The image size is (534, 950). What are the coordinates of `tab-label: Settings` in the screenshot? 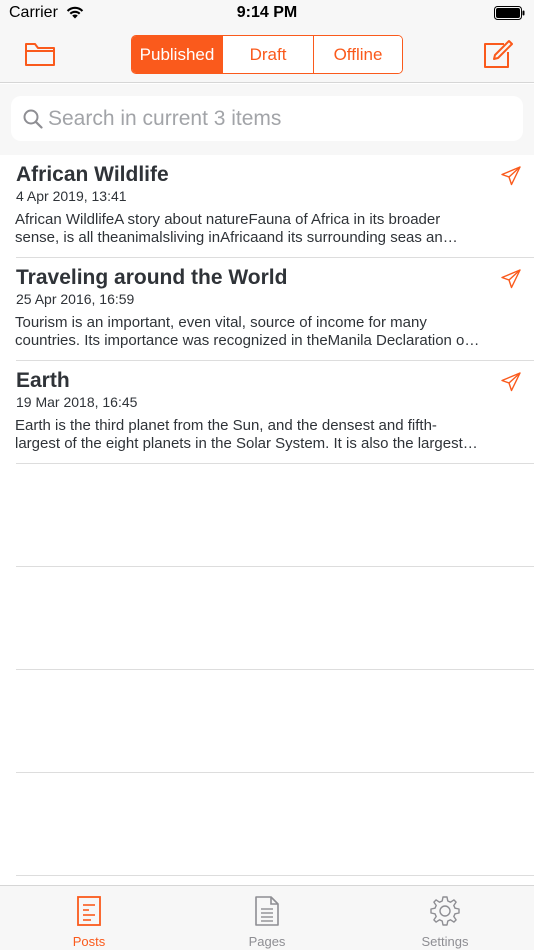 It's located at (445, 941).